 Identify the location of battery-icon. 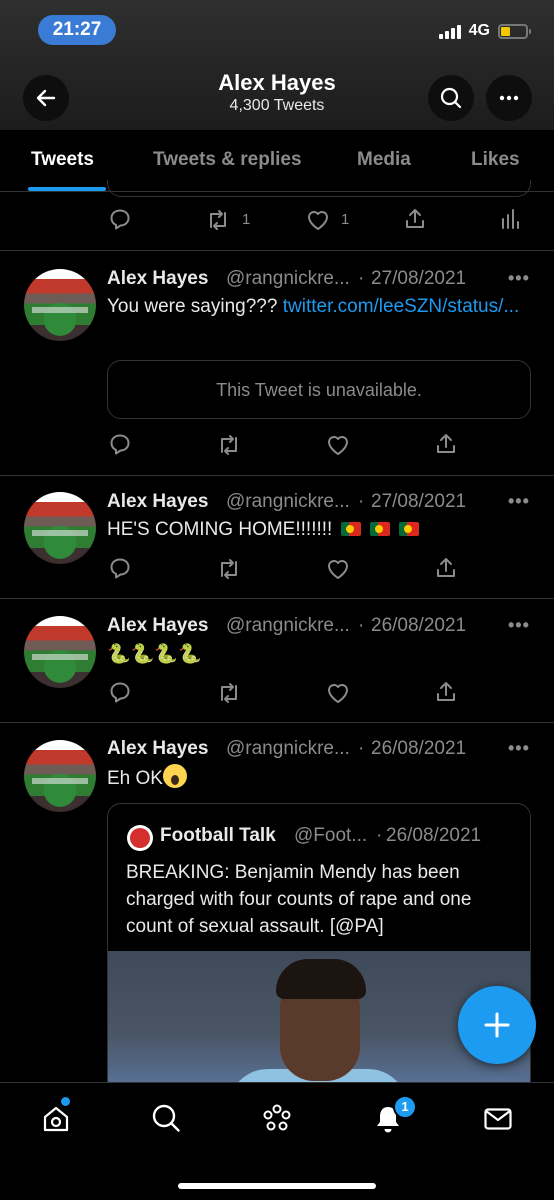
(514, 31).